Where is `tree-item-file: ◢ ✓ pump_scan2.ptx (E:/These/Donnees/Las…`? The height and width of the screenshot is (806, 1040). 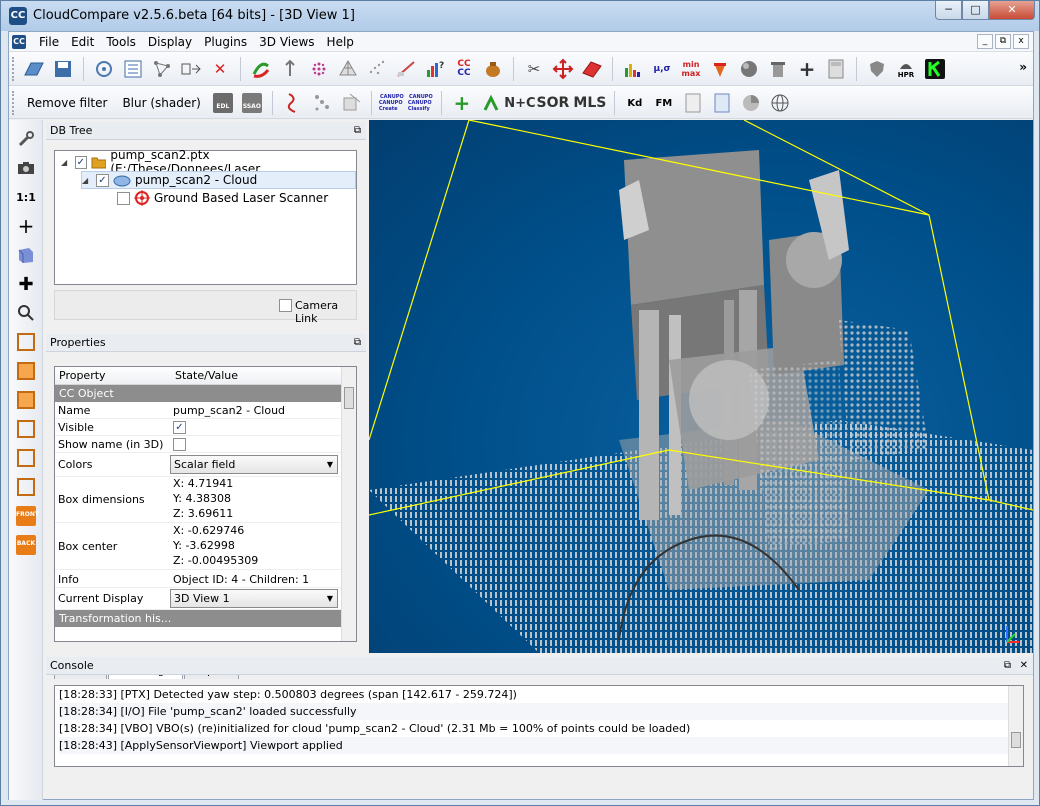
tree-item-file: ◢ ✓ pump_scan2.ptx (E:/These/Donnees/Las… is located at coordinates (211, 162).